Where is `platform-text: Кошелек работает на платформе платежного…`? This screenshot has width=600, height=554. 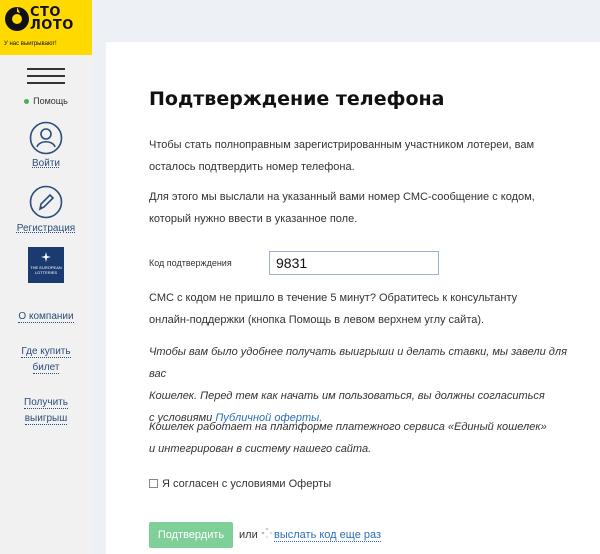
platform-text: Кошелек работает на платформе платежного… is located at coordinates (348, 438).